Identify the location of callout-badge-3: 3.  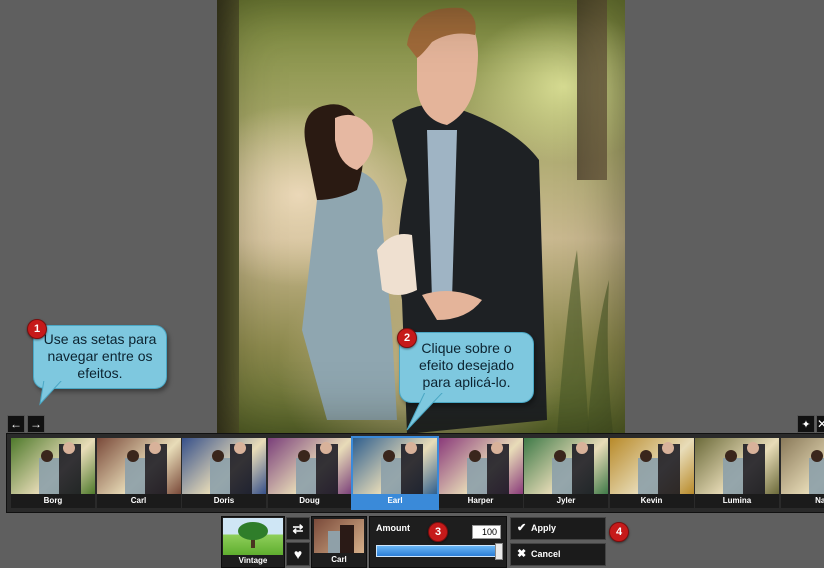
(438, 532).